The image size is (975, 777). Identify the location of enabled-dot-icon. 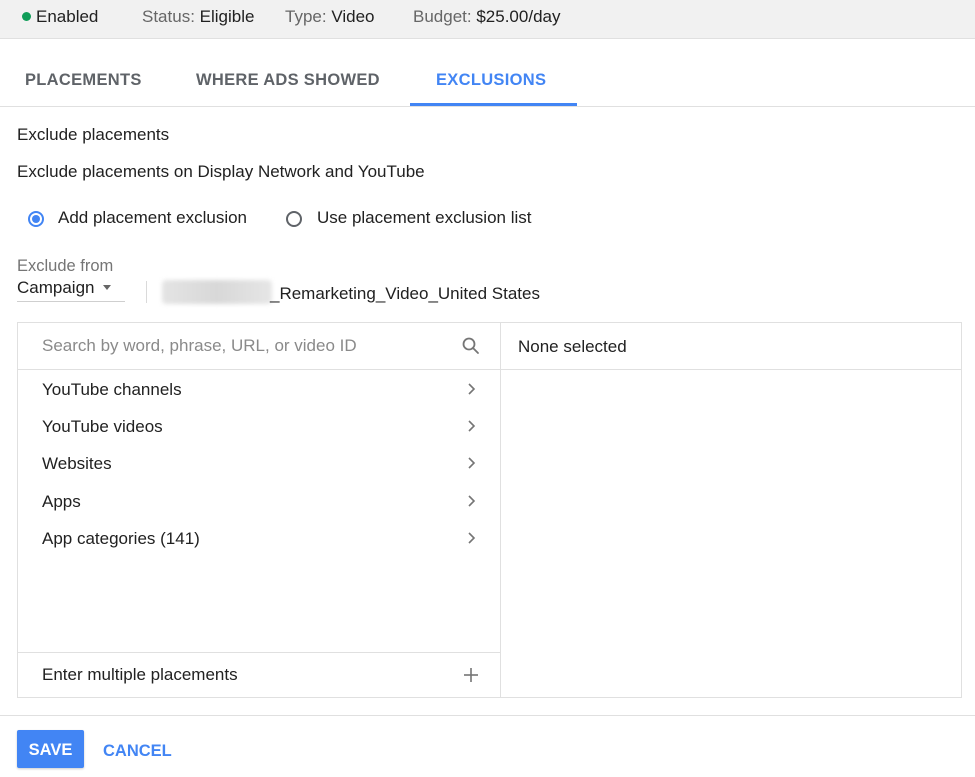
(26, 16).